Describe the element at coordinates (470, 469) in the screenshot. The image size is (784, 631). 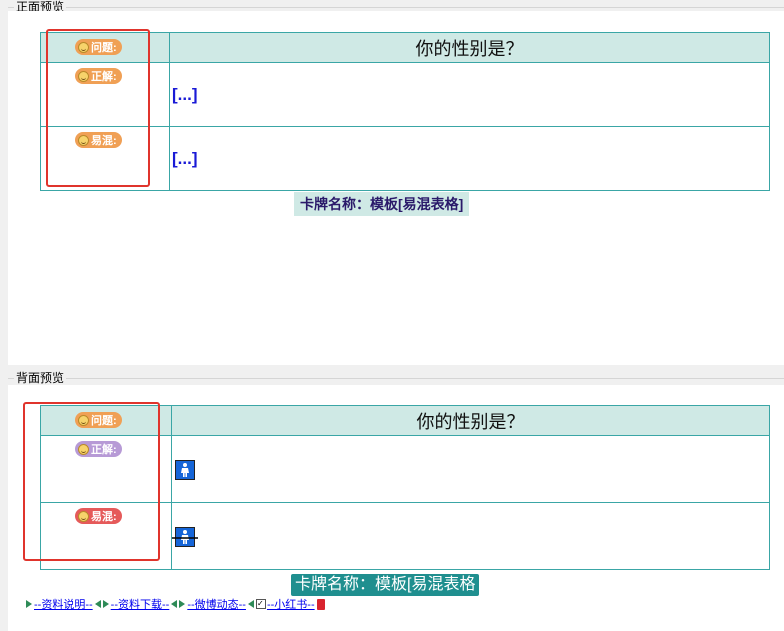
I see `back-answer-cell` at that location.